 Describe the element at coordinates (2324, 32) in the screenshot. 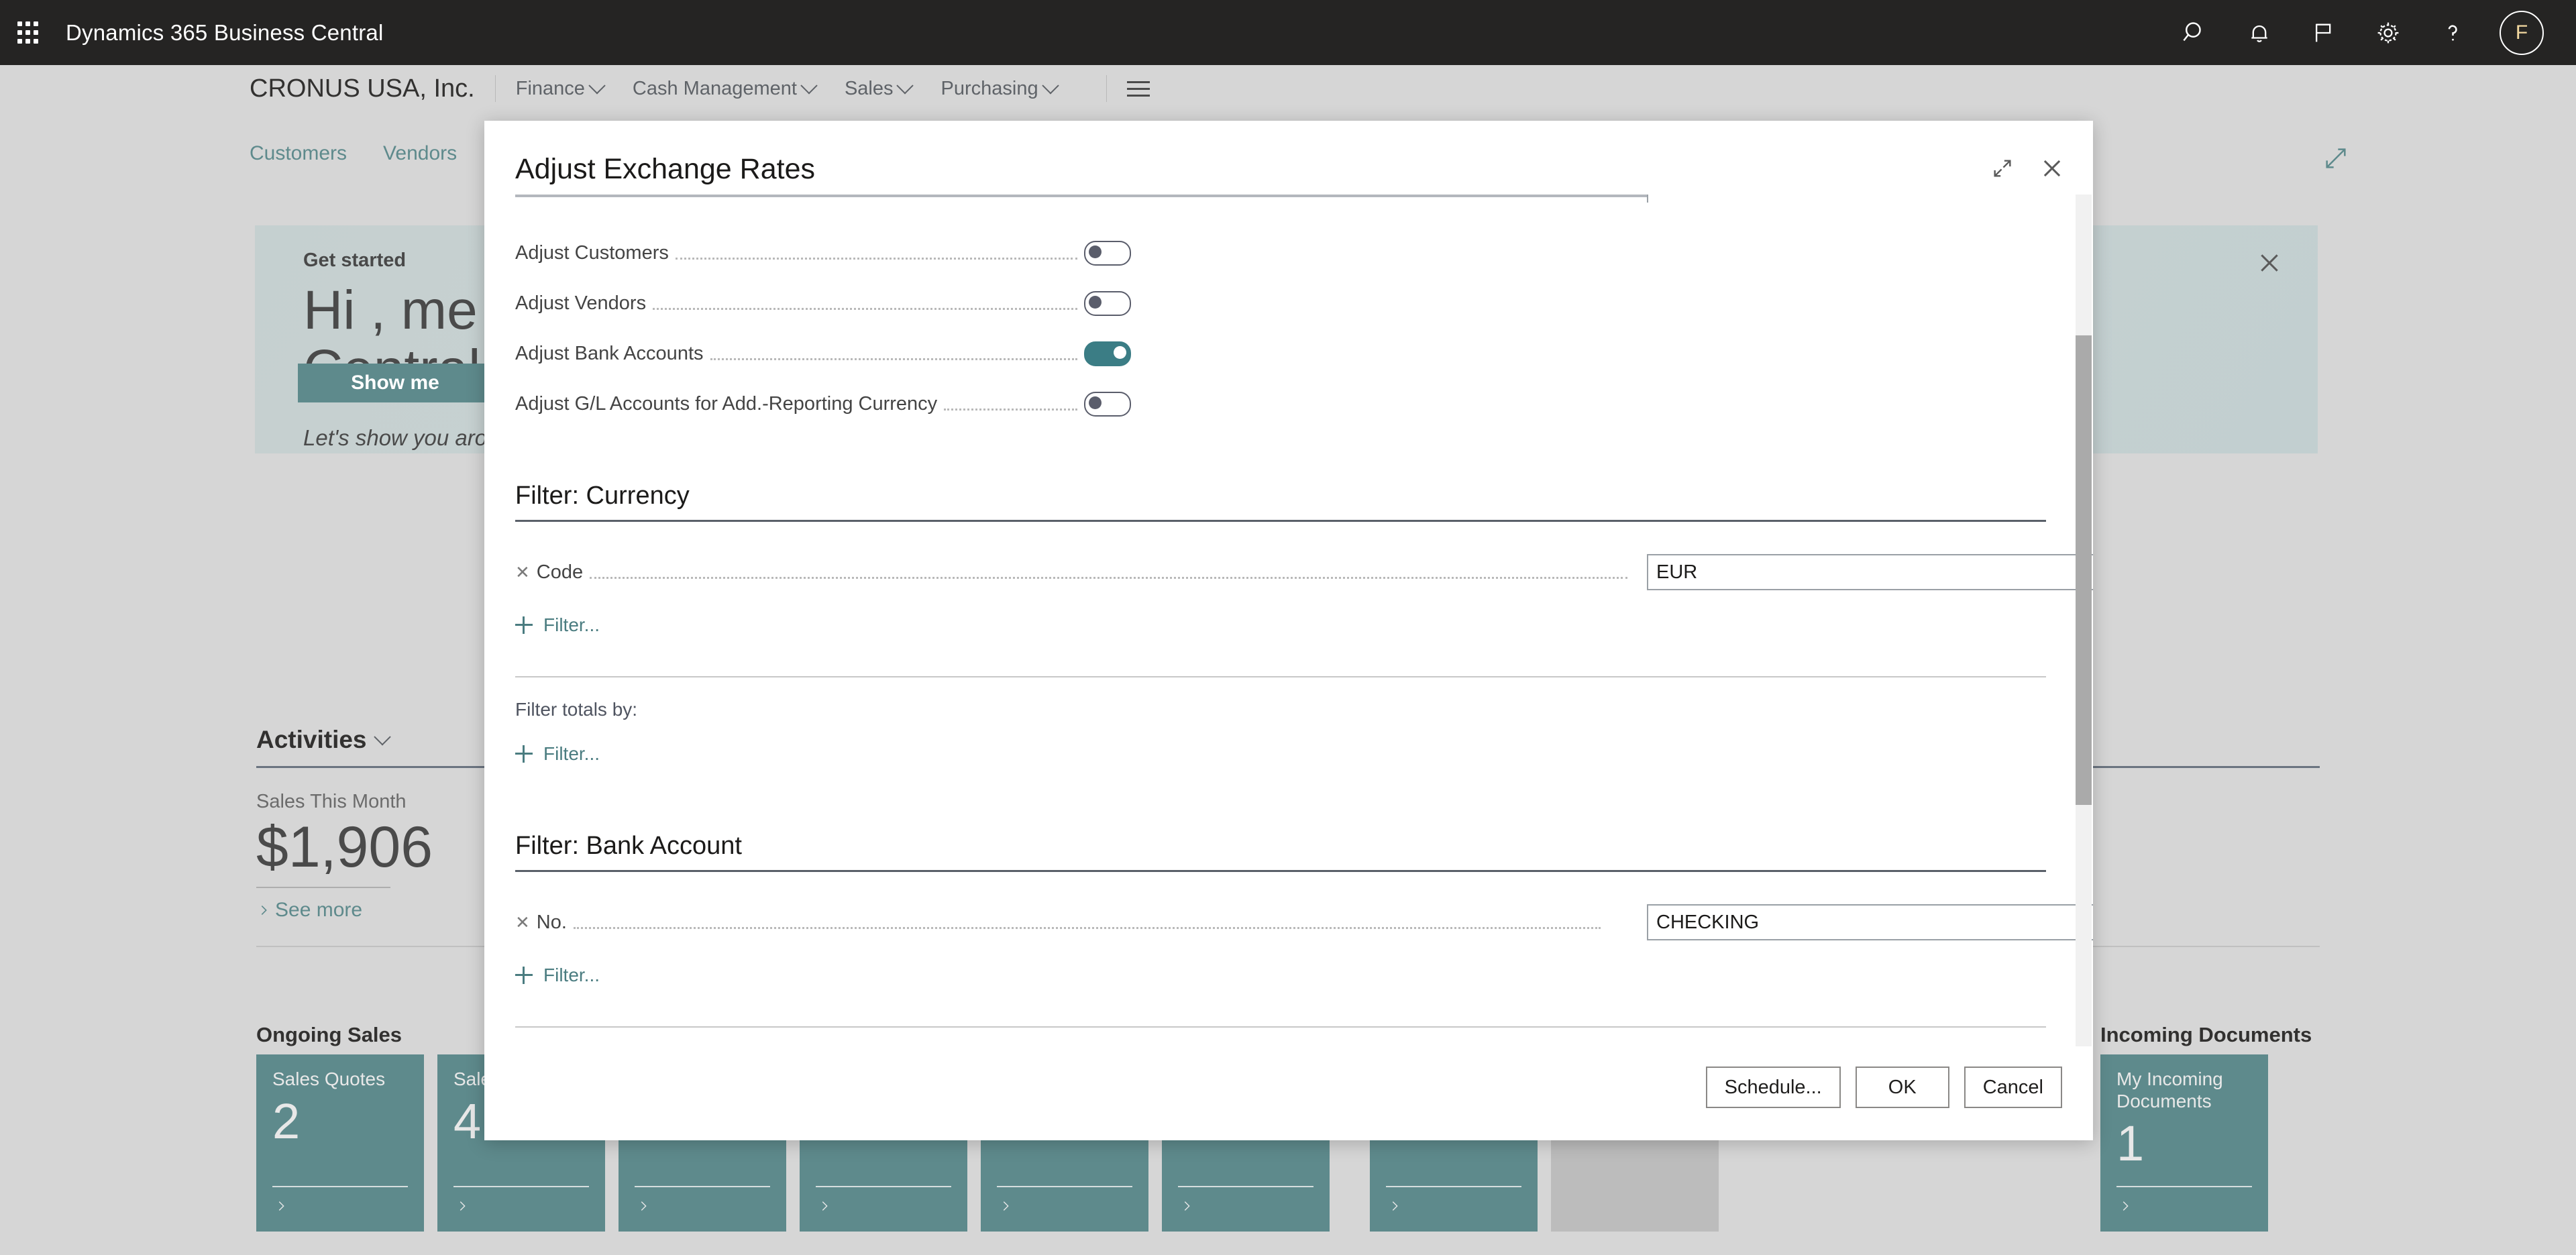

I see `flag-icon` at that location.